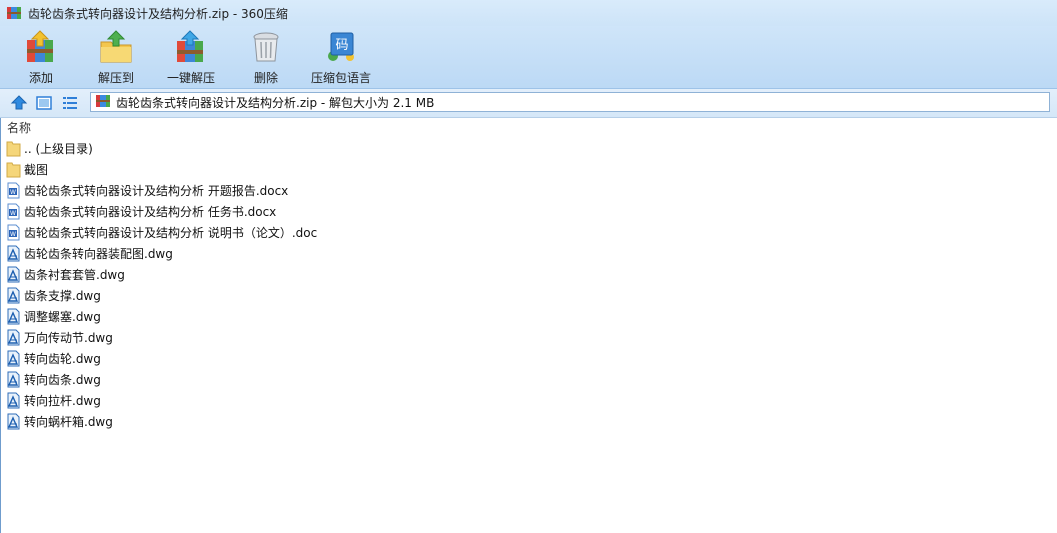 This screenshot has width=1057, height=533. I want to click on encoding-icon: 码, so click(341, 46).